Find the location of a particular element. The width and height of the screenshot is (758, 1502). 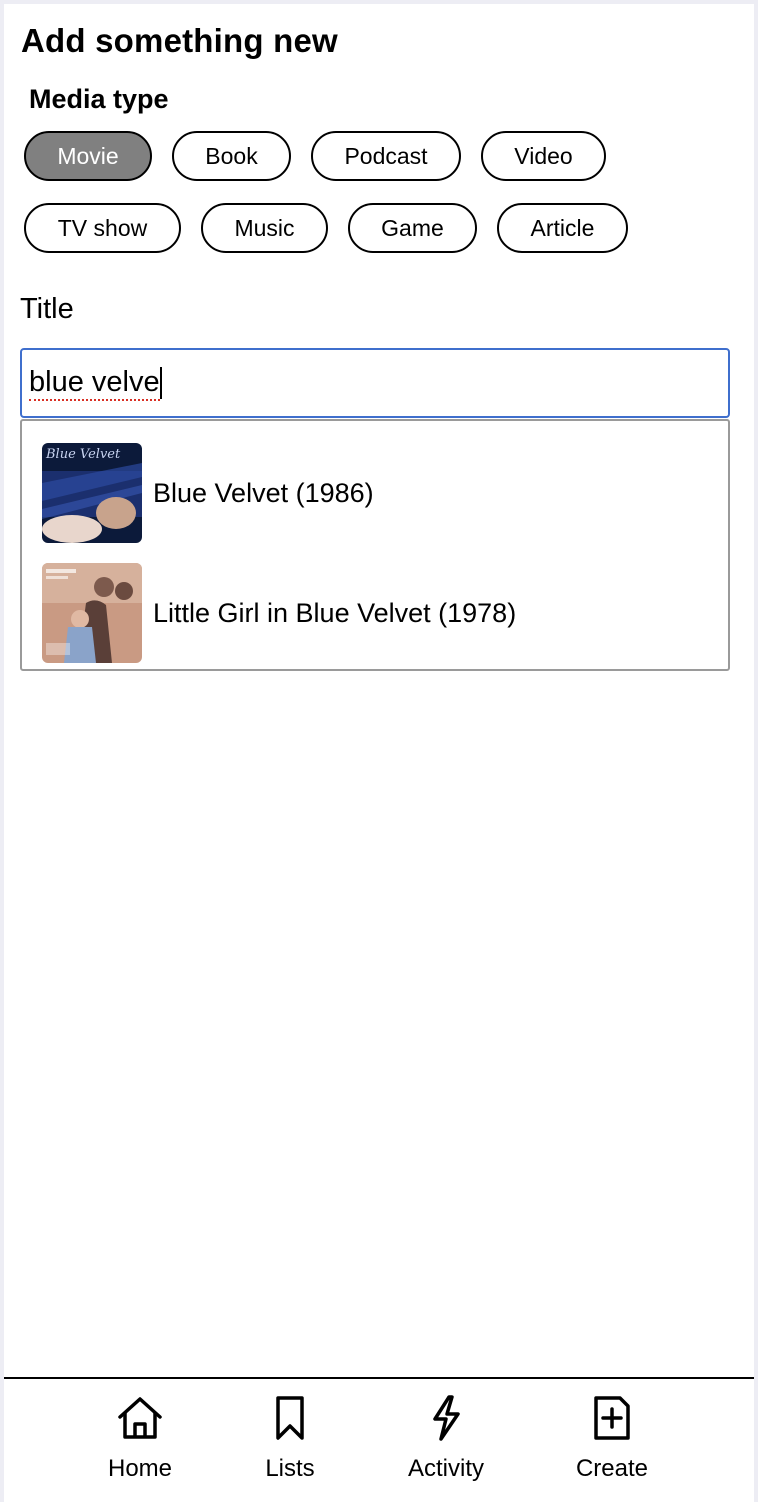

add-document-icon is located at coordinates (612, 1418).